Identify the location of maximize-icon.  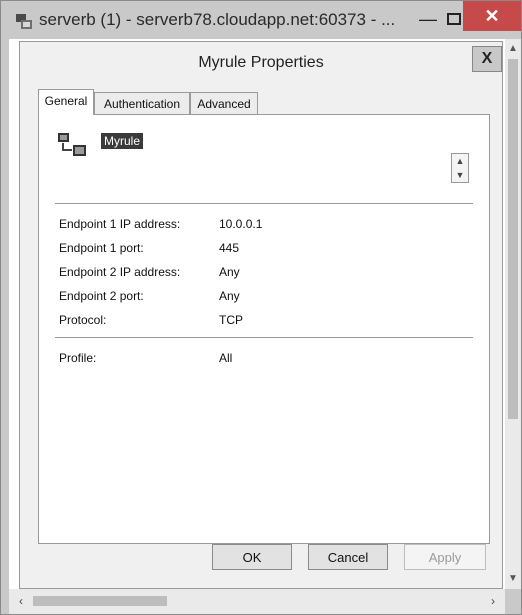
(454, 19).